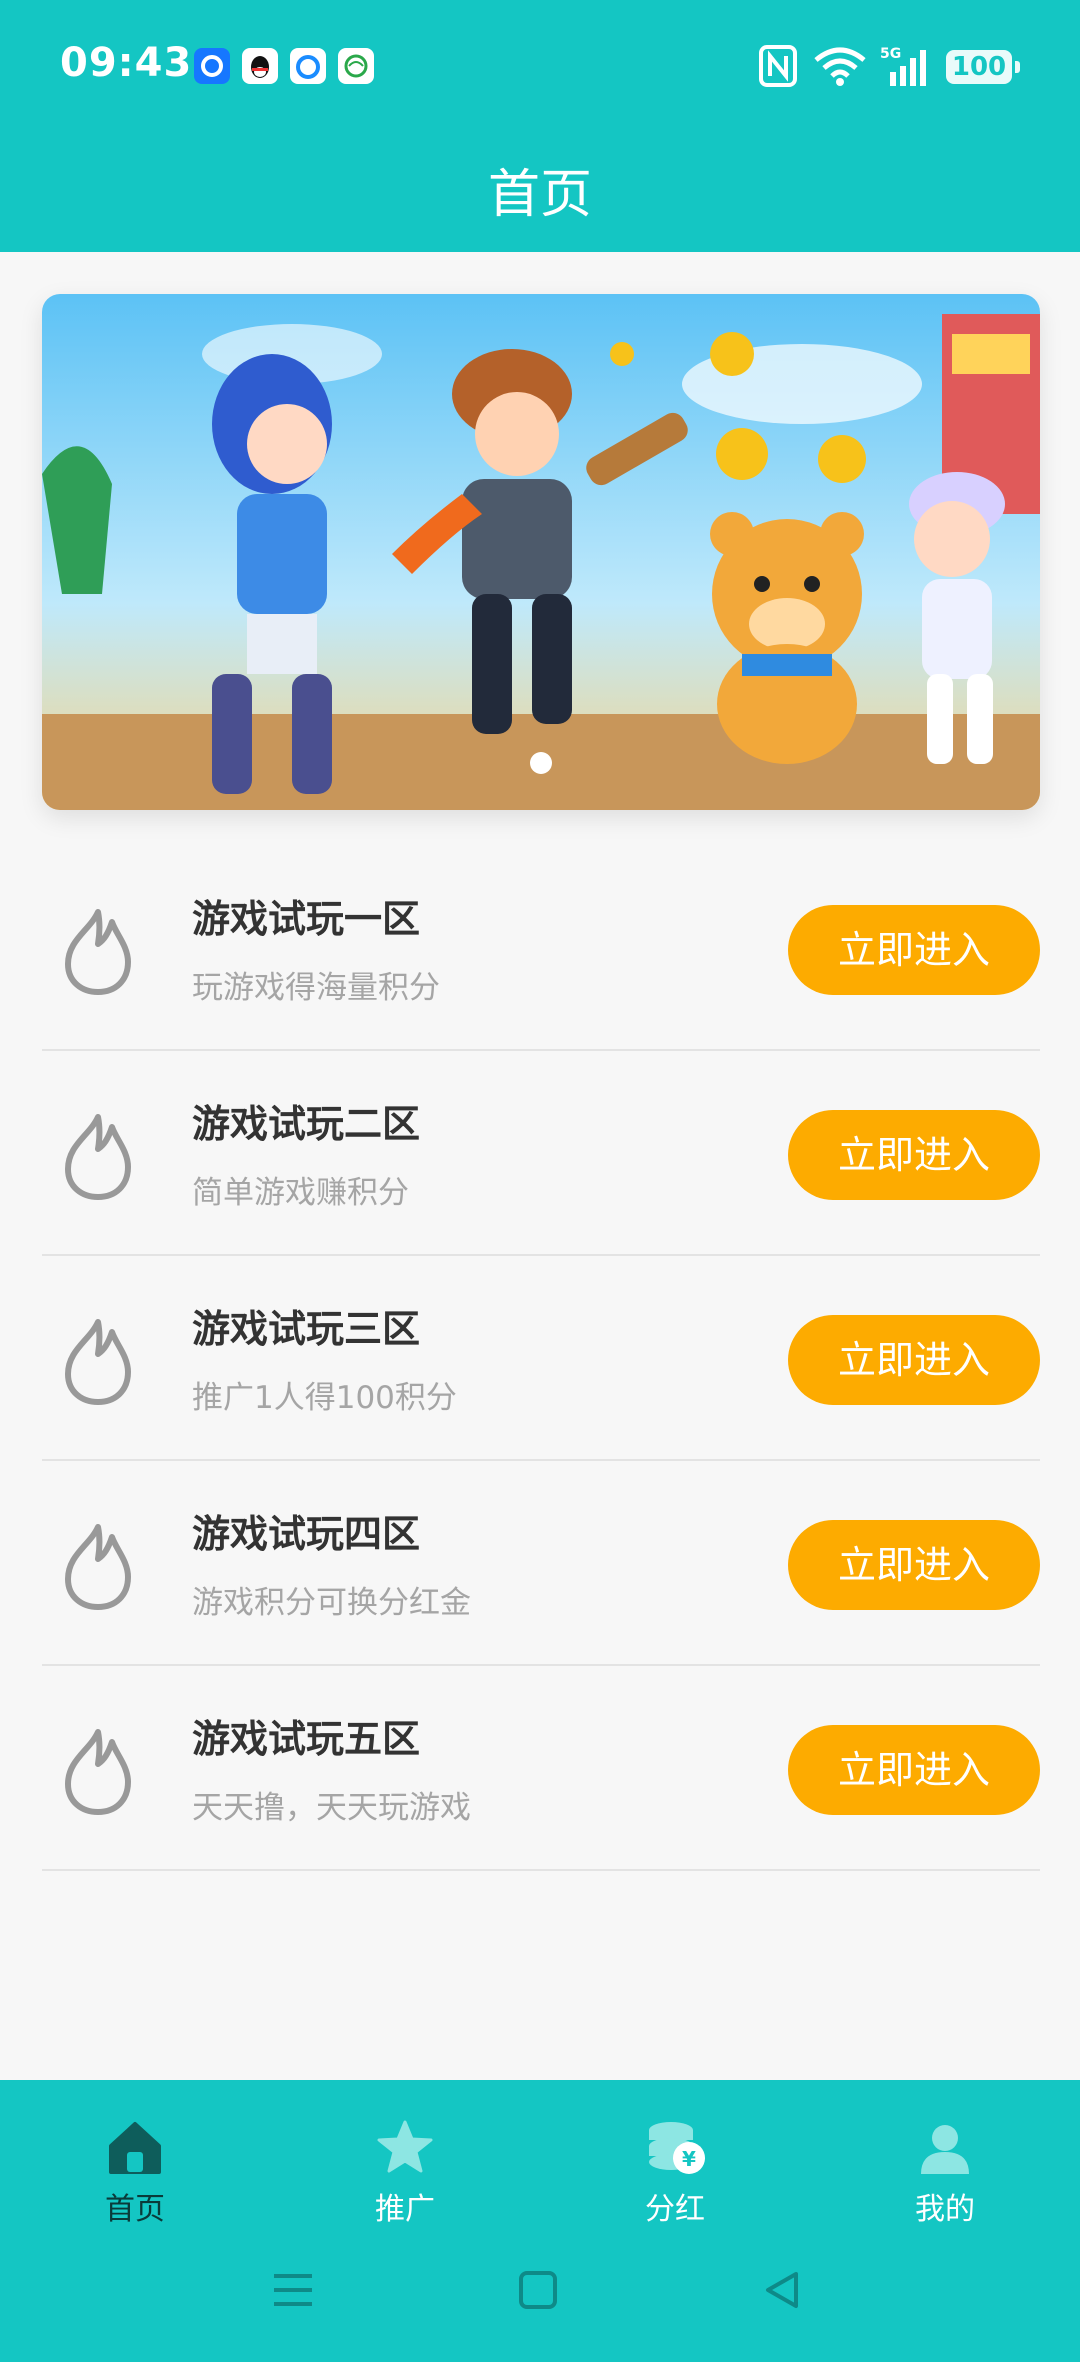 This screenshot has height=2362, width=1080. I want to click on zone-description: 简单游戏赚积分, so click(300, 1193).